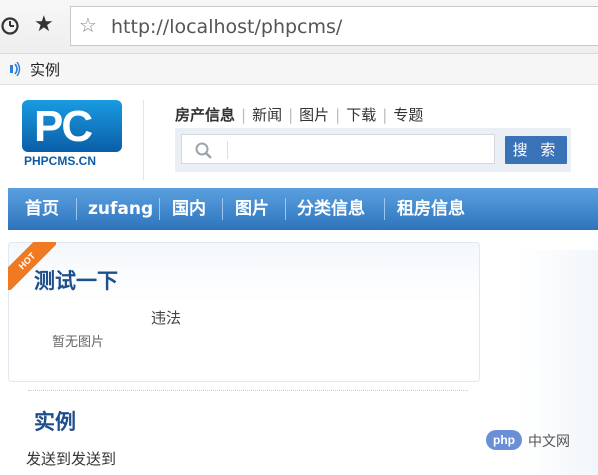 This screenshot has height=475, width=598. What do you see at coordinates (252, 209) in the screenshot?
I see `nav-item-pictures: 图片` at bounding box center [252, 209].